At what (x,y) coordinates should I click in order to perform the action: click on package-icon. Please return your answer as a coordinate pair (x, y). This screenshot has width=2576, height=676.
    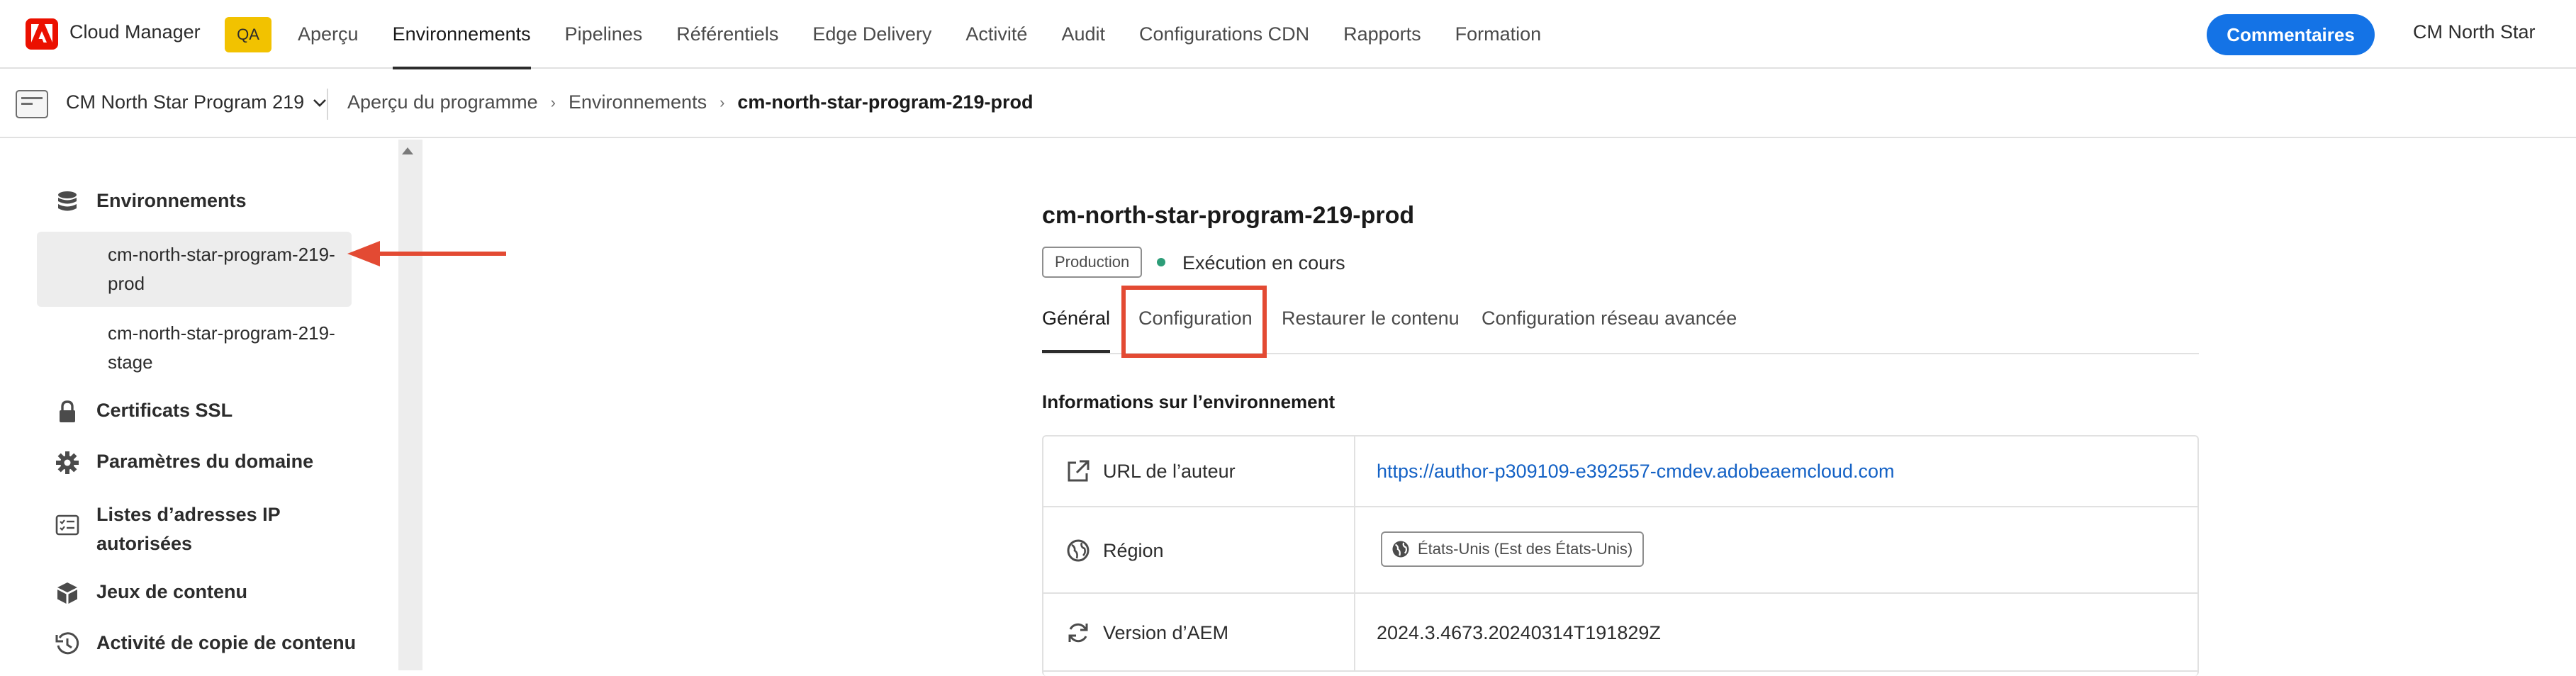
    Looking at the image, I should click on (67, 593).